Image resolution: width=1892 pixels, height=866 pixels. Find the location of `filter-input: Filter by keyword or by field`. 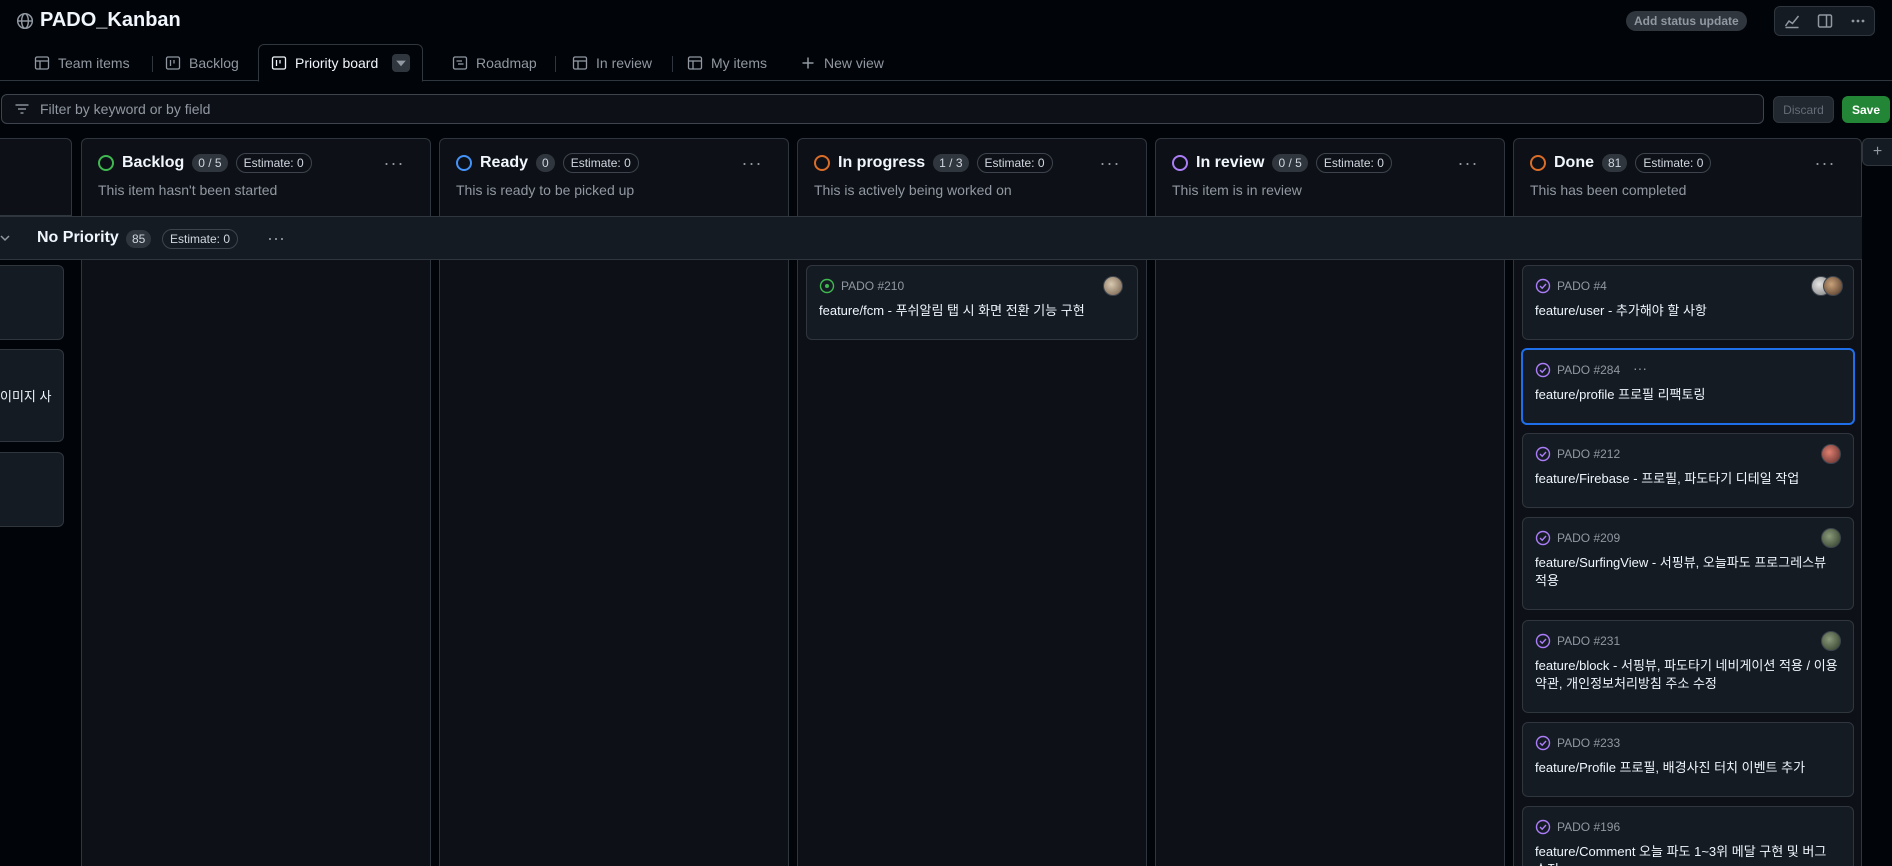

filter-input: Filter by keyword or by field is located at coordinates (882, 109).